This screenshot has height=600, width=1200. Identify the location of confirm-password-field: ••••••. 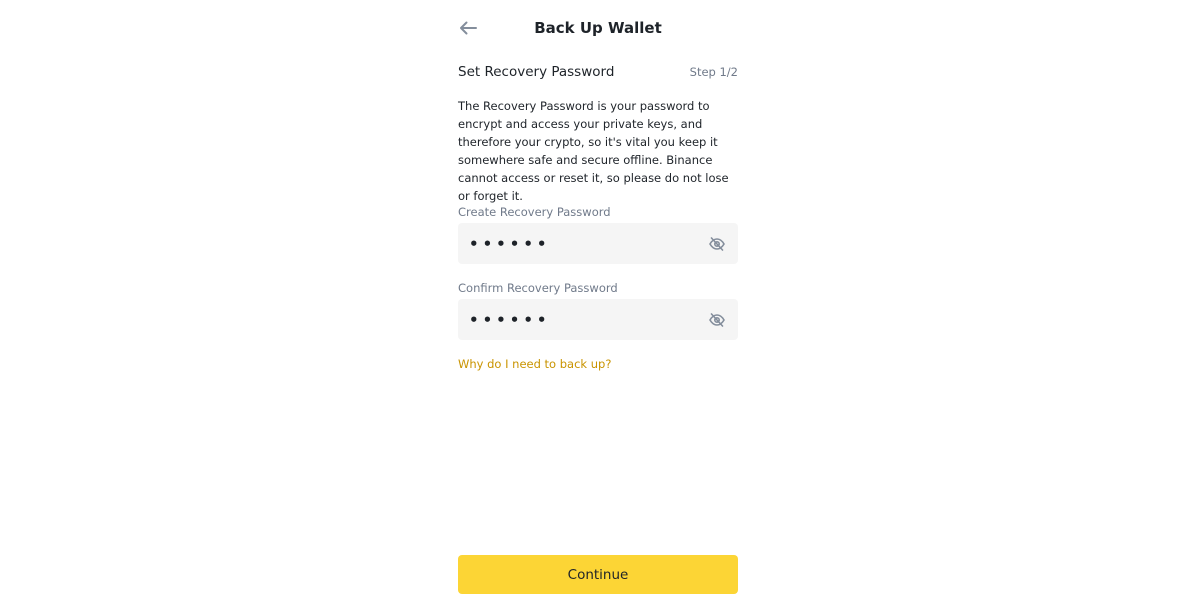
(598, 319).